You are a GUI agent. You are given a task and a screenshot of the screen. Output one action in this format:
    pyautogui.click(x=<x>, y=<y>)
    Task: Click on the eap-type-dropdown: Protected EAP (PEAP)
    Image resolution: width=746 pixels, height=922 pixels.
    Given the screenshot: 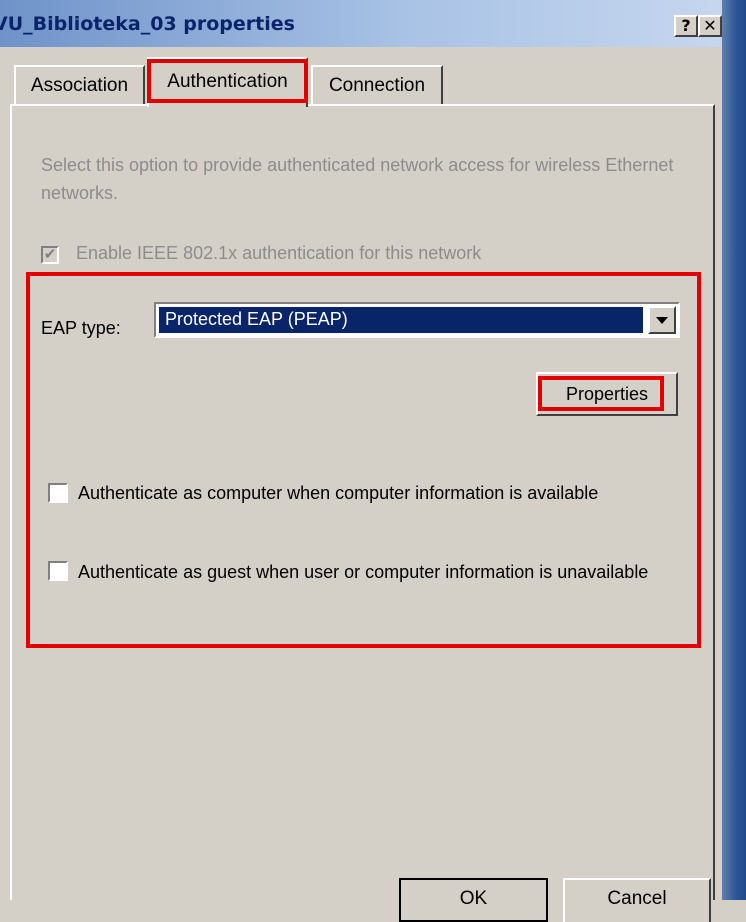 What is the action you would take?
    pyautogui.click(x=417, y=320)
    